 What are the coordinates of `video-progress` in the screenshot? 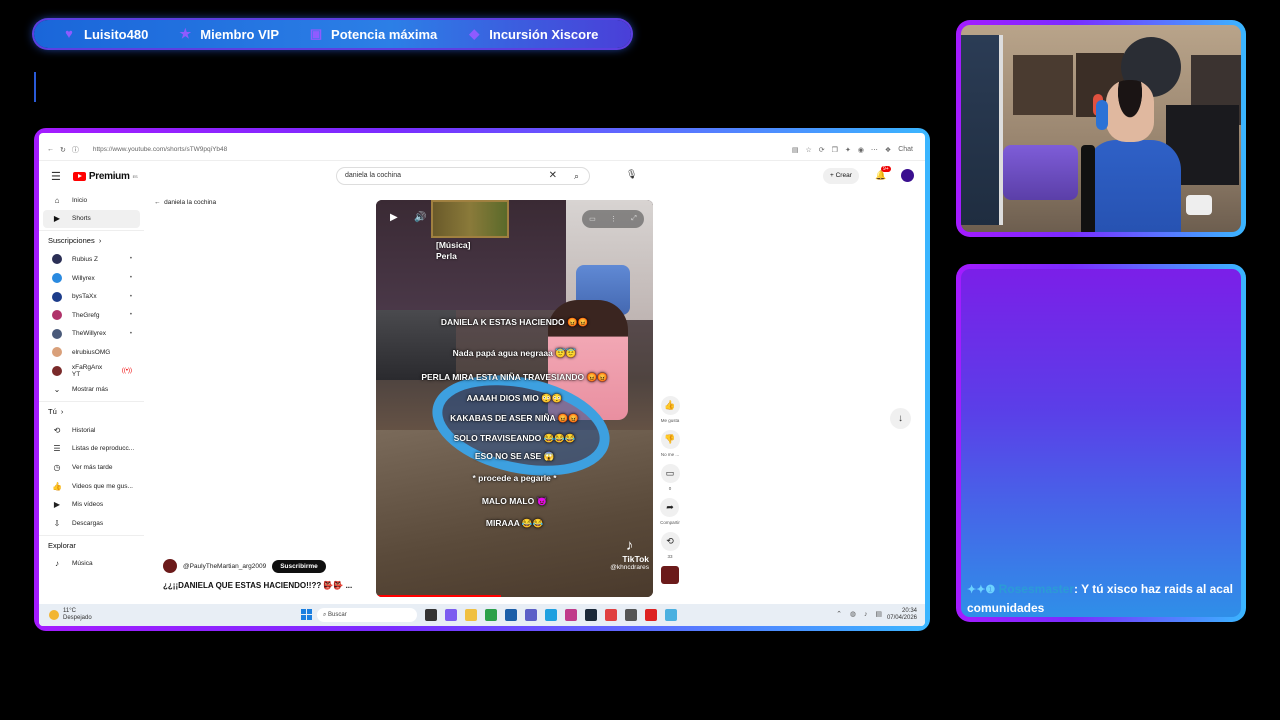 It's located at (438, 596).